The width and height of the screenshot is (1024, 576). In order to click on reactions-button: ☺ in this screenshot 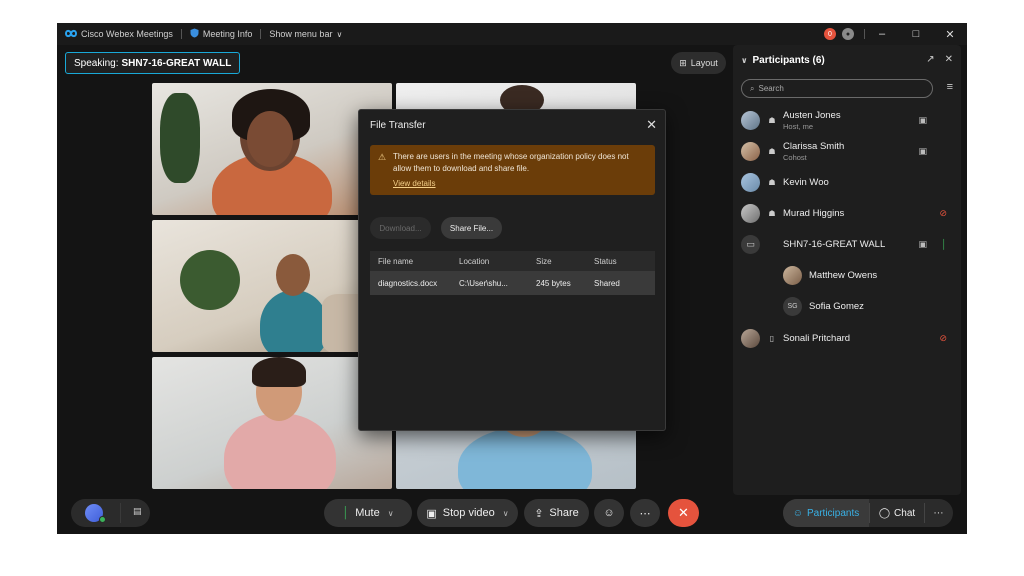, I will do `click(609, 513)`.